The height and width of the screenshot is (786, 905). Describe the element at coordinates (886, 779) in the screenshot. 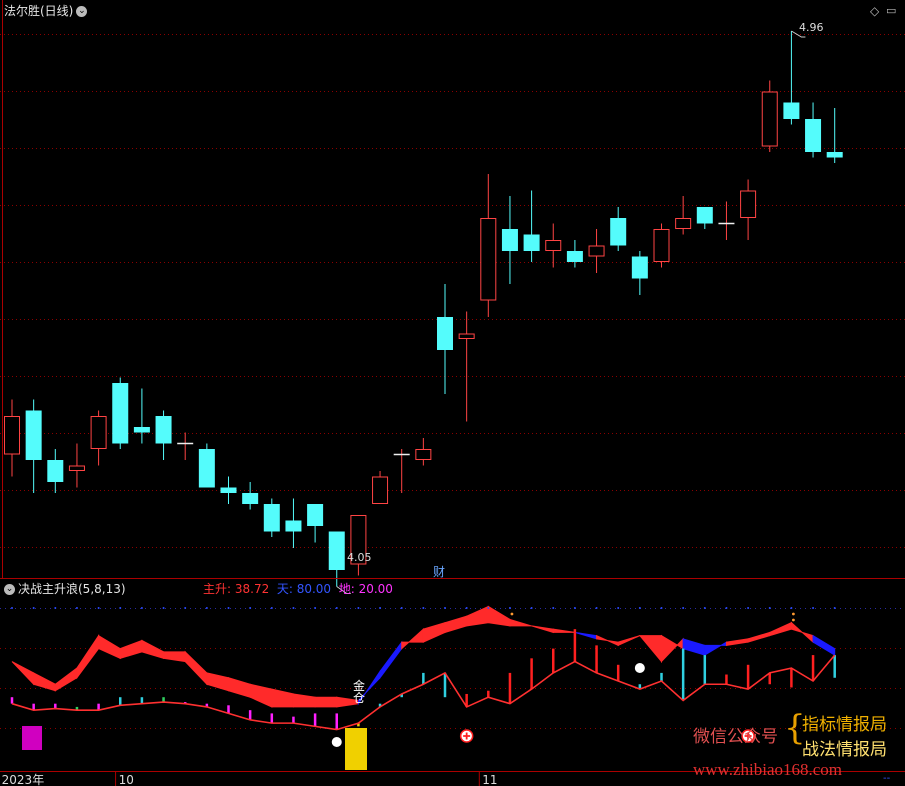

I see `scroll-indicator: --` at that location.